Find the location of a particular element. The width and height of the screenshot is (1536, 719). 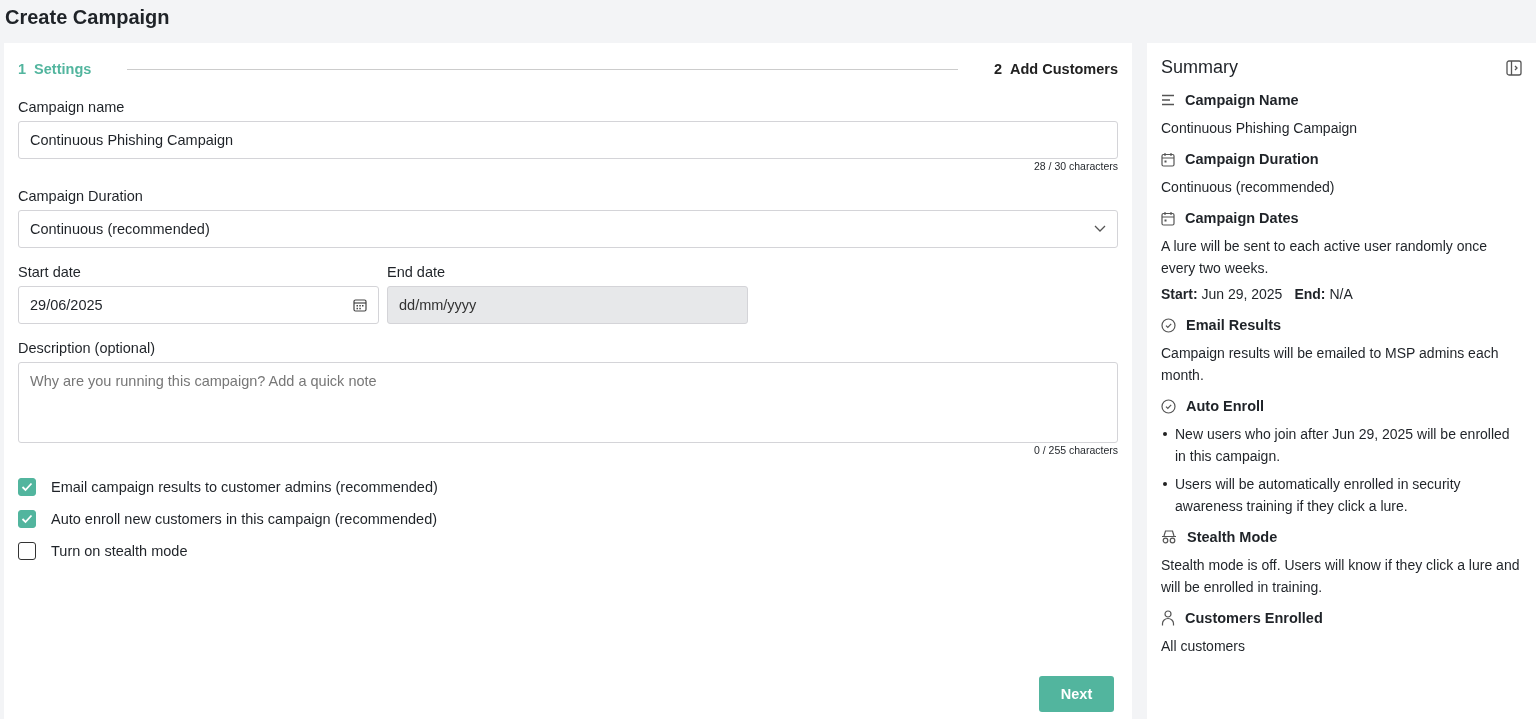

panel-toggle-icon is located at coordinates (1514, 67).